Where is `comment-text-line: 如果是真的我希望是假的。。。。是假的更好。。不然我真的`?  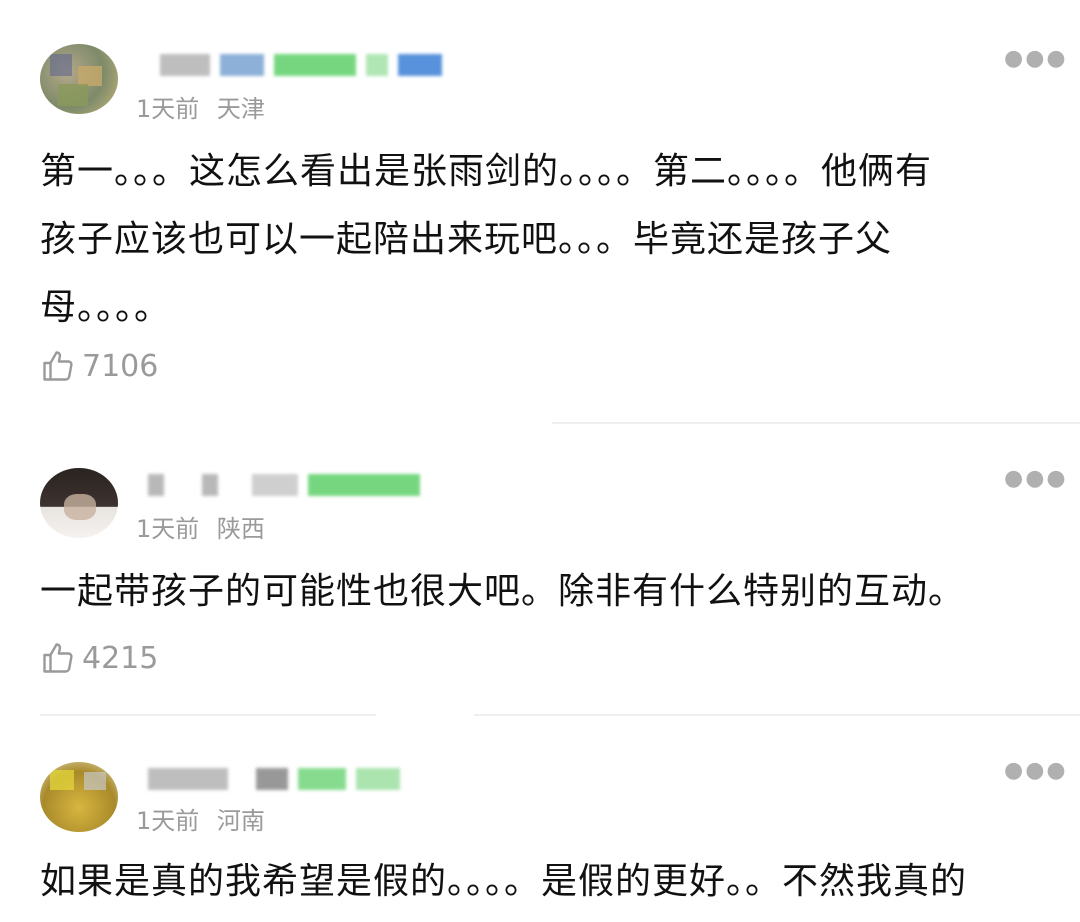 comment-text-line: 如果是真的我希望是假的。。。。是假的更好。。不然我真的 is located at coordinates (504, 881).